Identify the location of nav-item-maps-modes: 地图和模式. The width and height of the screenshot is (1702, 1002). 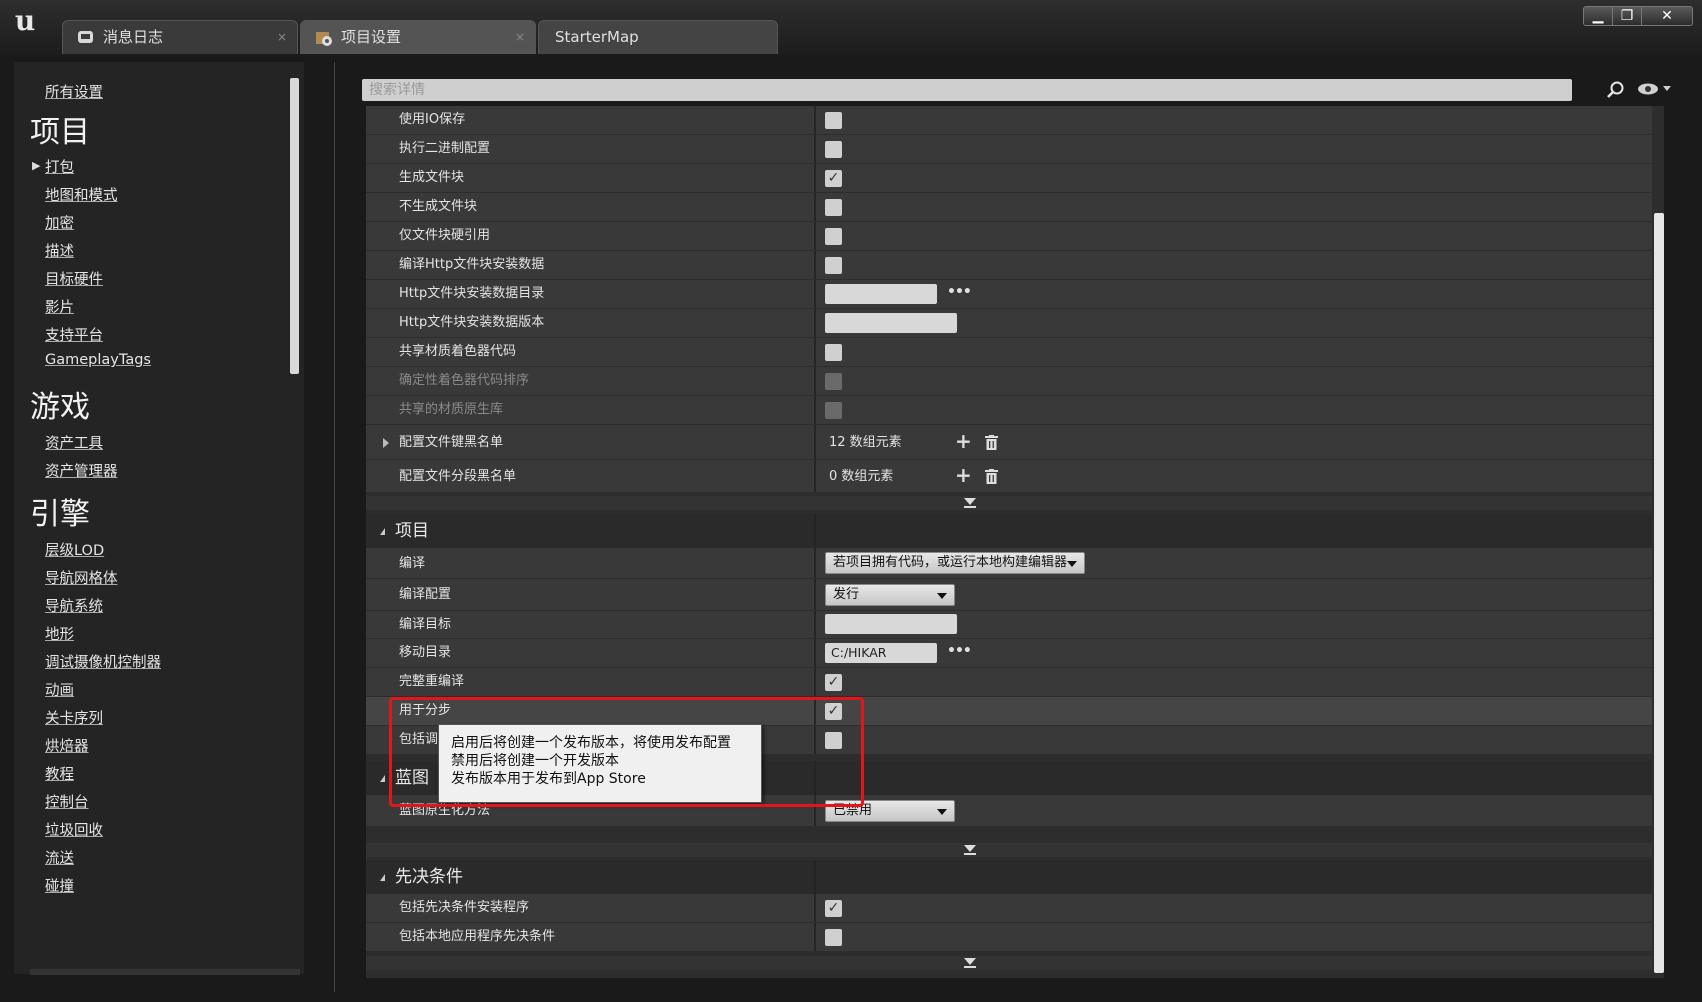
(81, 194).